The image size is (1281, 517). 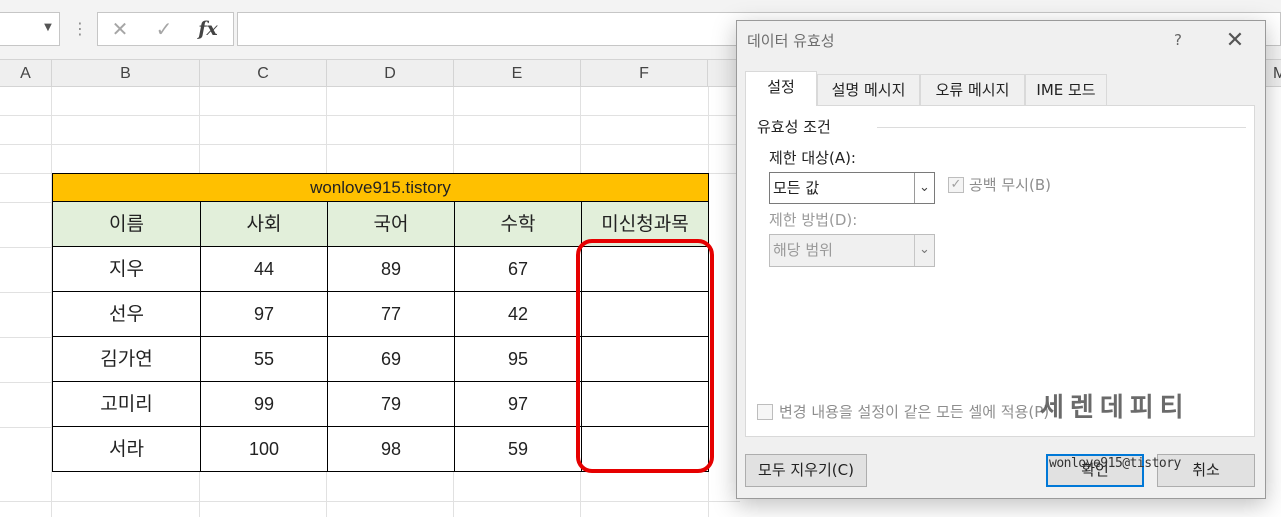 What do you see at coordinates (264, 359) in the screenshot?
I see `cell-social: 55` at bounding box center [264, 359].